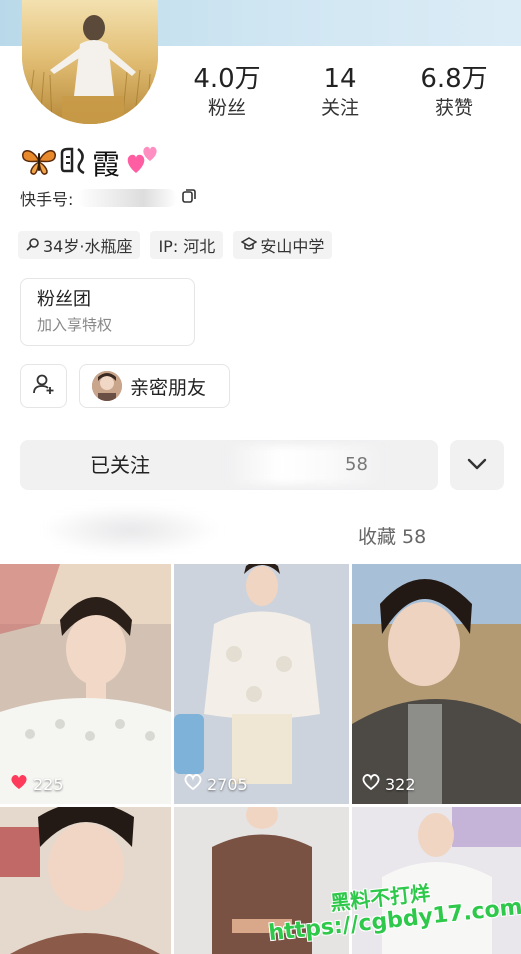  What do you see at coordinates (120, 465) in the screenshot?
I see `followed-label: 已关注` at bounding box center [120, 465].